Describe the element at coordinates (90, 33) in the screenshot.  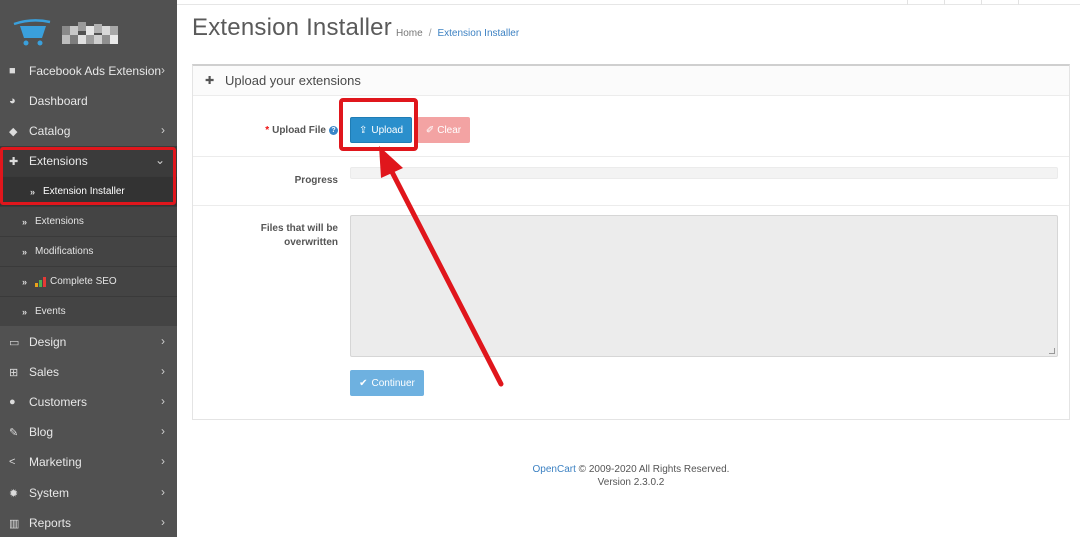
I see `pixelated-brand-icon` at that location.